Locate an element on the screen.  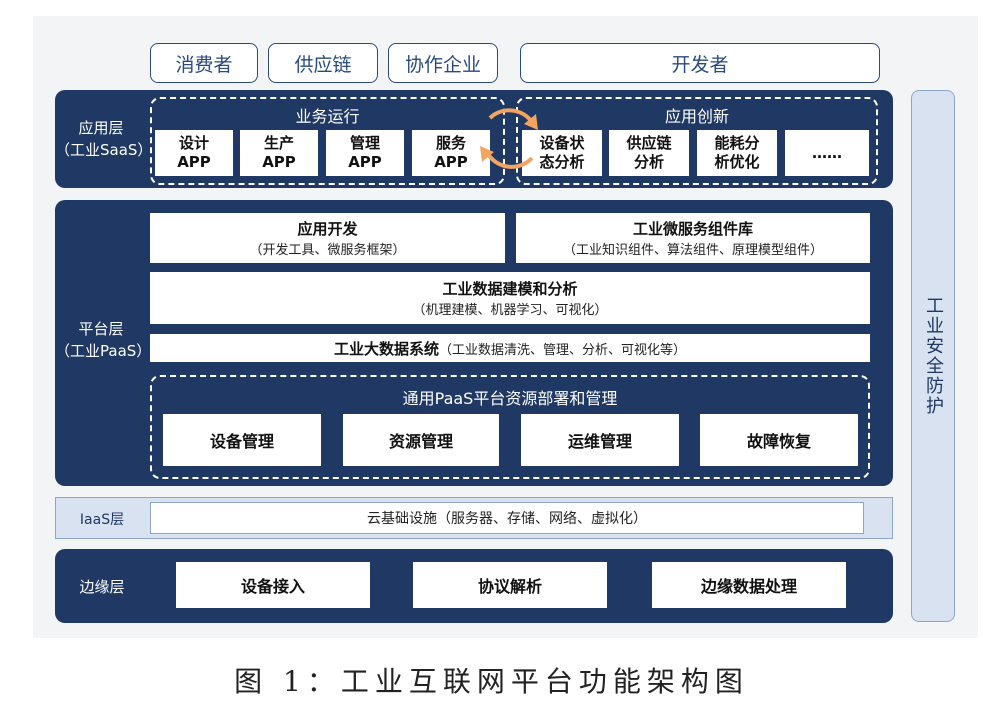
user-box-supply-chain: 供应链 is located at coordinates (323, 63).